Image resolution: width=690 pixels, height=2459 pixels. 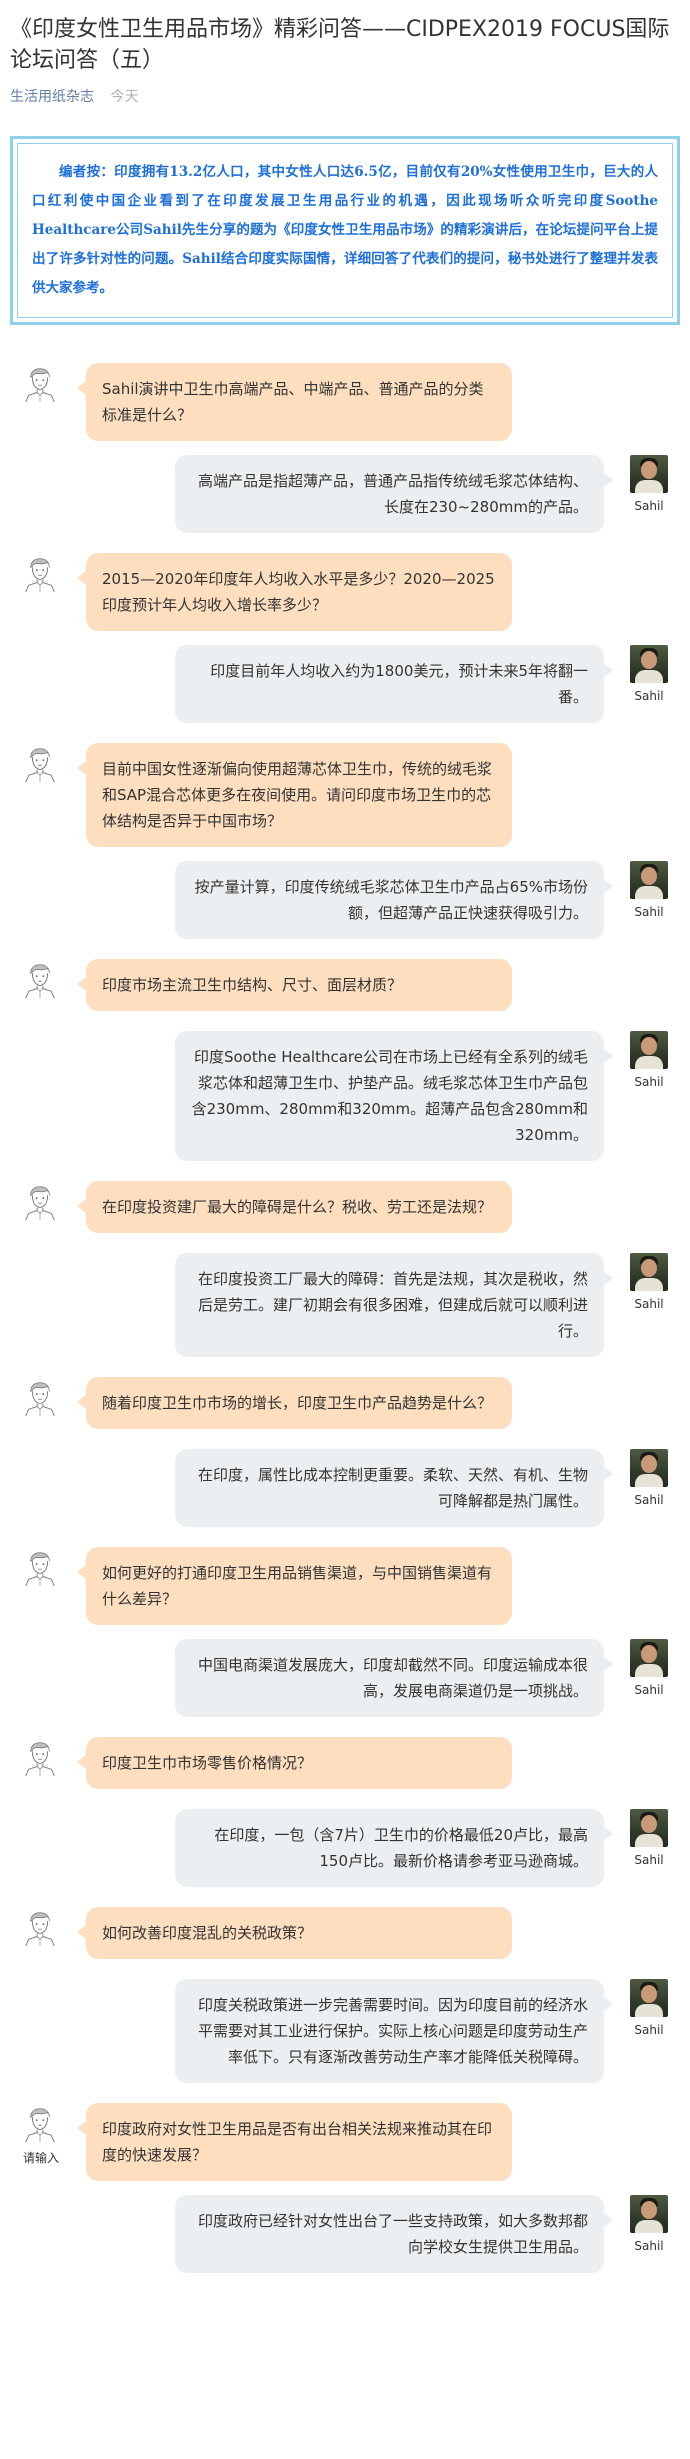 What do you see at coordinates (294, 985) in the screenshot?
I see `question-bubble: 印度市场主流卫生巾结构、尺寸、面层材质？` at bounding box center [294, 985].